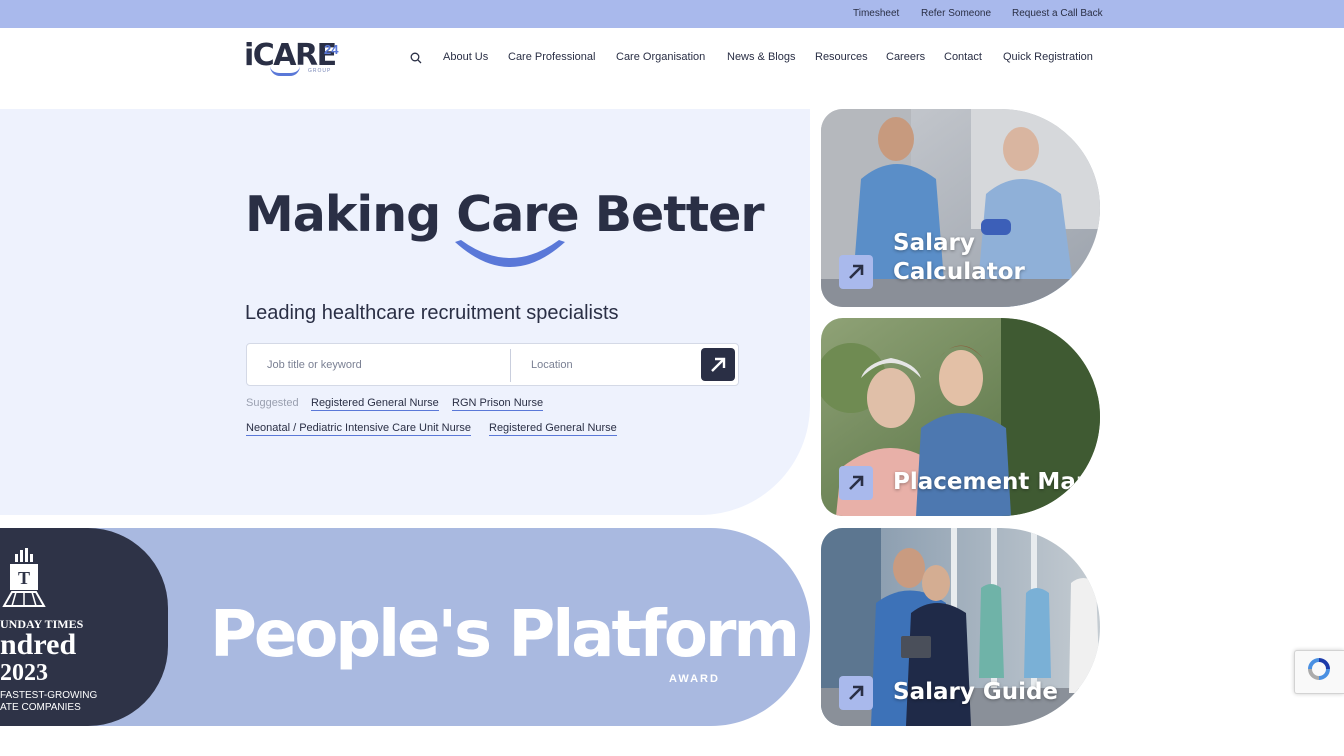  Describe the element at coordinates (465, 57) in the screenshot. I see `nav-about-us: About Us` at that location.